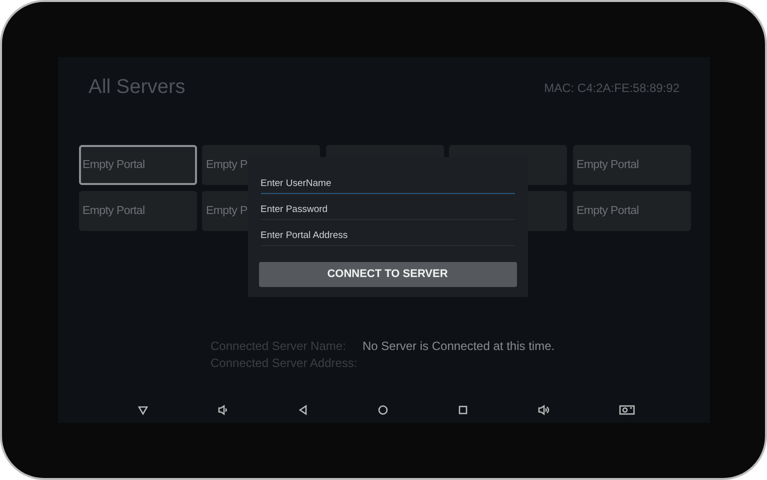  What do you see at coordinates (137, 87) in the screenshot?
I see `page-title: All Servers` at bounding box center [137, 87].